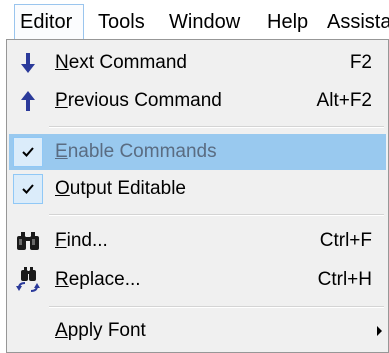  Describe the element at coordinates (197, 331) in the screenshot. I see `menu-item-apply-font: Apply Font` at that location.